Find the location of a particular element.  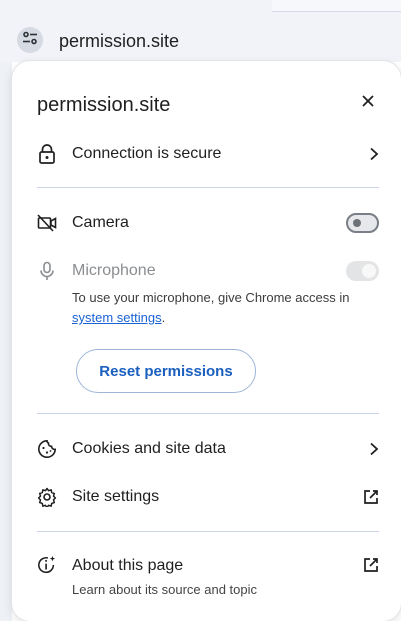

toggle-switch-disabled is located at coordinates (362, 271).